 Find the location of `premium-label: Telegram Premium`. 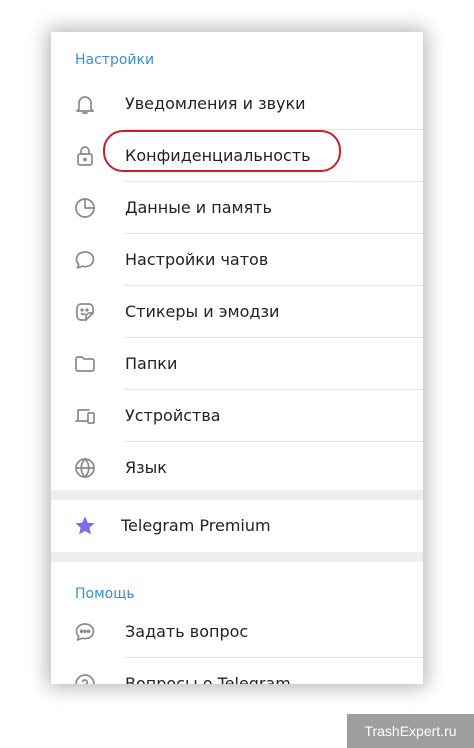

premium-label: Telegram Premium is located at coordinates (196, 525).